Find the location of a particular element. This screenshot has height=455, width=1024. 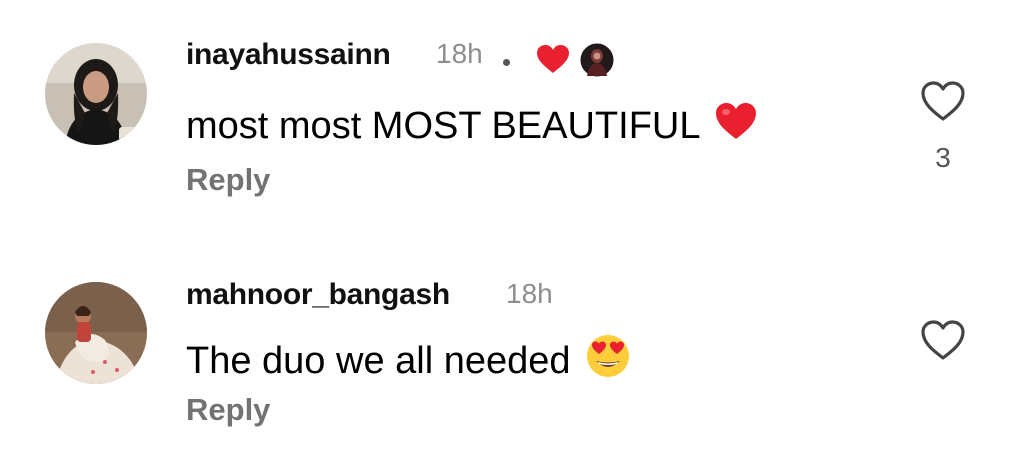

comment-text: The duo we all needed is located at coordinates (408, 361).